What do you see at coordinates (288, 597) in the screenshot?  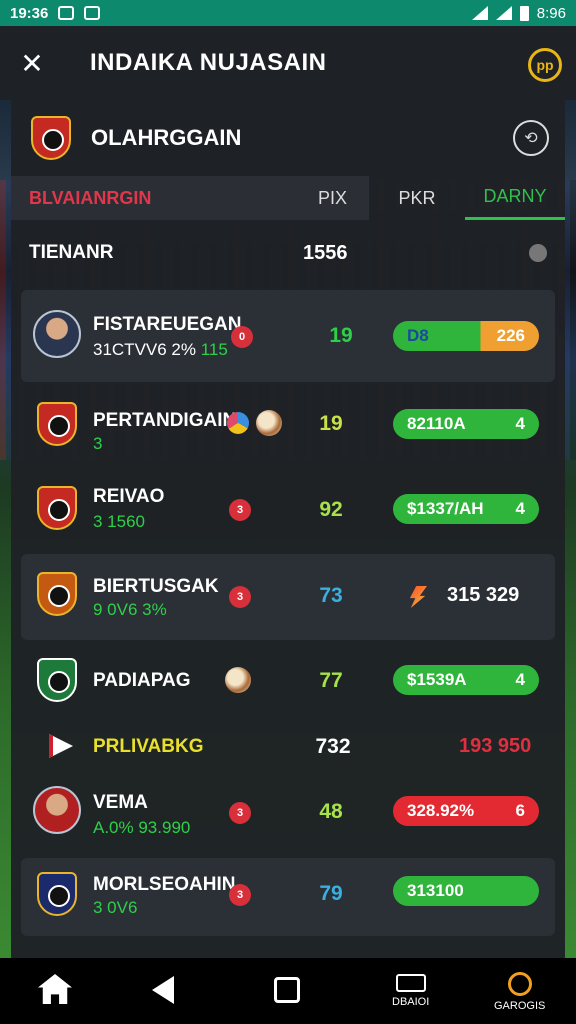 I see `list-item: BIERTUSGAK 9 0V6 3% 3 73 315 329` at bounding box center [288, 597].